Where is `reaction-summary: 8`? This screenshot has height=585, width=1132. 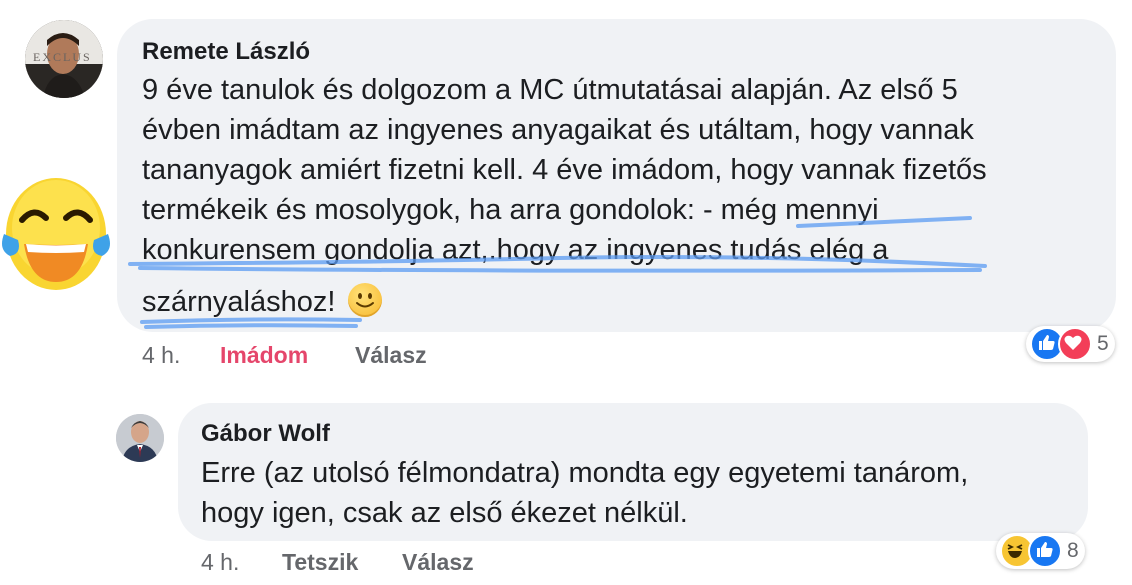
reaction-summary: 8 is located at coordinates (1040, 551).